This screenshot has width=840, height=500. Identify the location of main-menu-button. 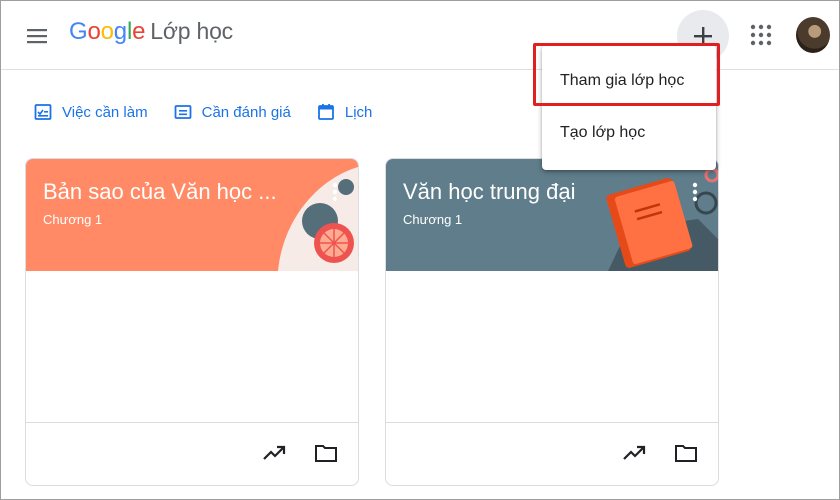
(37, 36).